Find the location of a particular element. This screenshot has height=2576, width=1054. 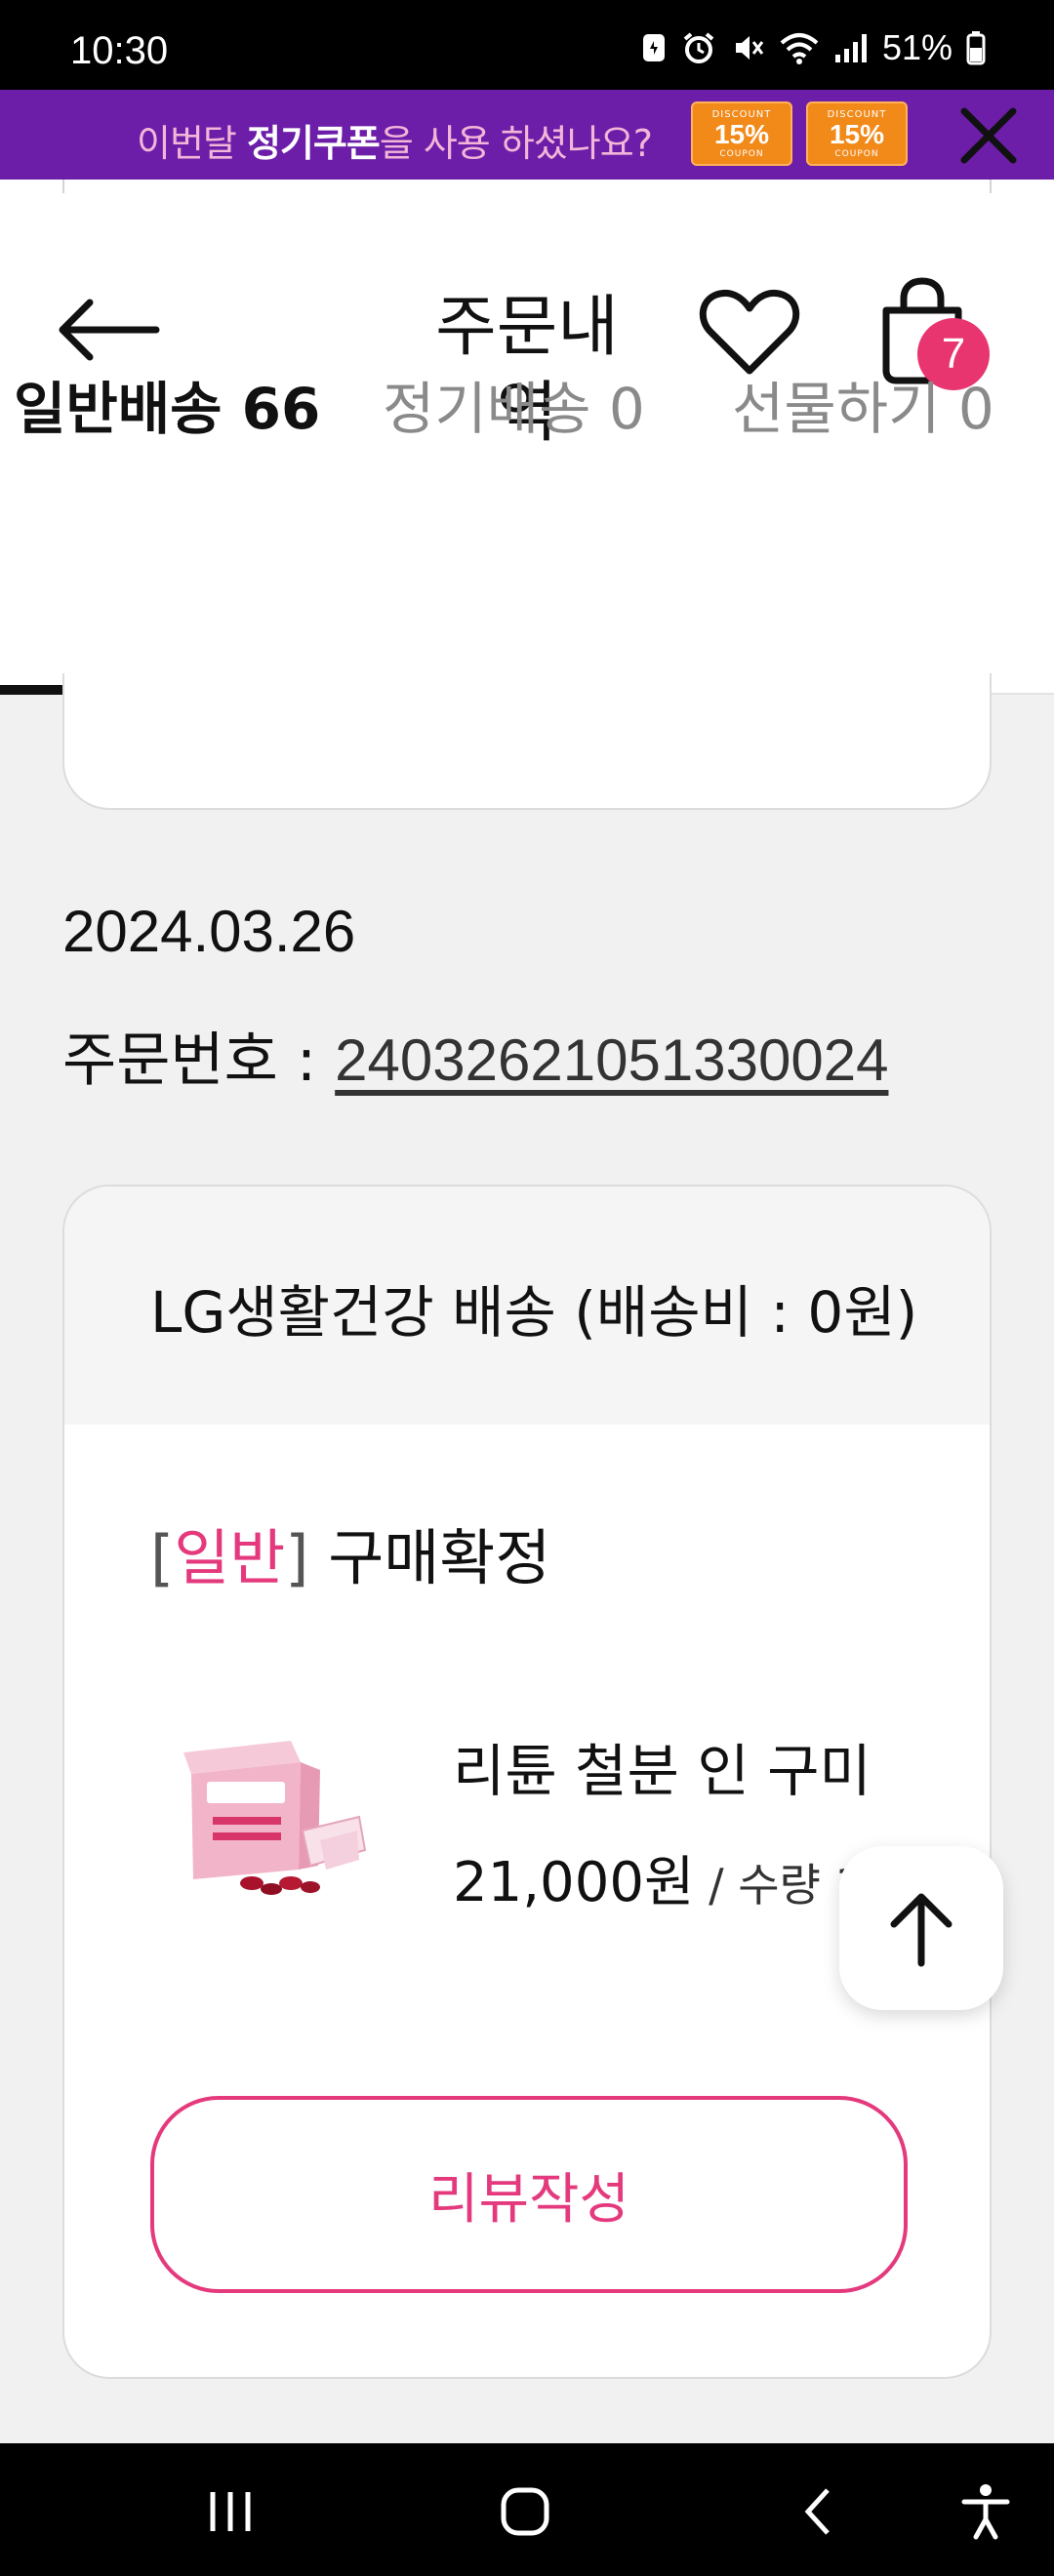

arrow-up-icon is located at coordinates (922, 1930).